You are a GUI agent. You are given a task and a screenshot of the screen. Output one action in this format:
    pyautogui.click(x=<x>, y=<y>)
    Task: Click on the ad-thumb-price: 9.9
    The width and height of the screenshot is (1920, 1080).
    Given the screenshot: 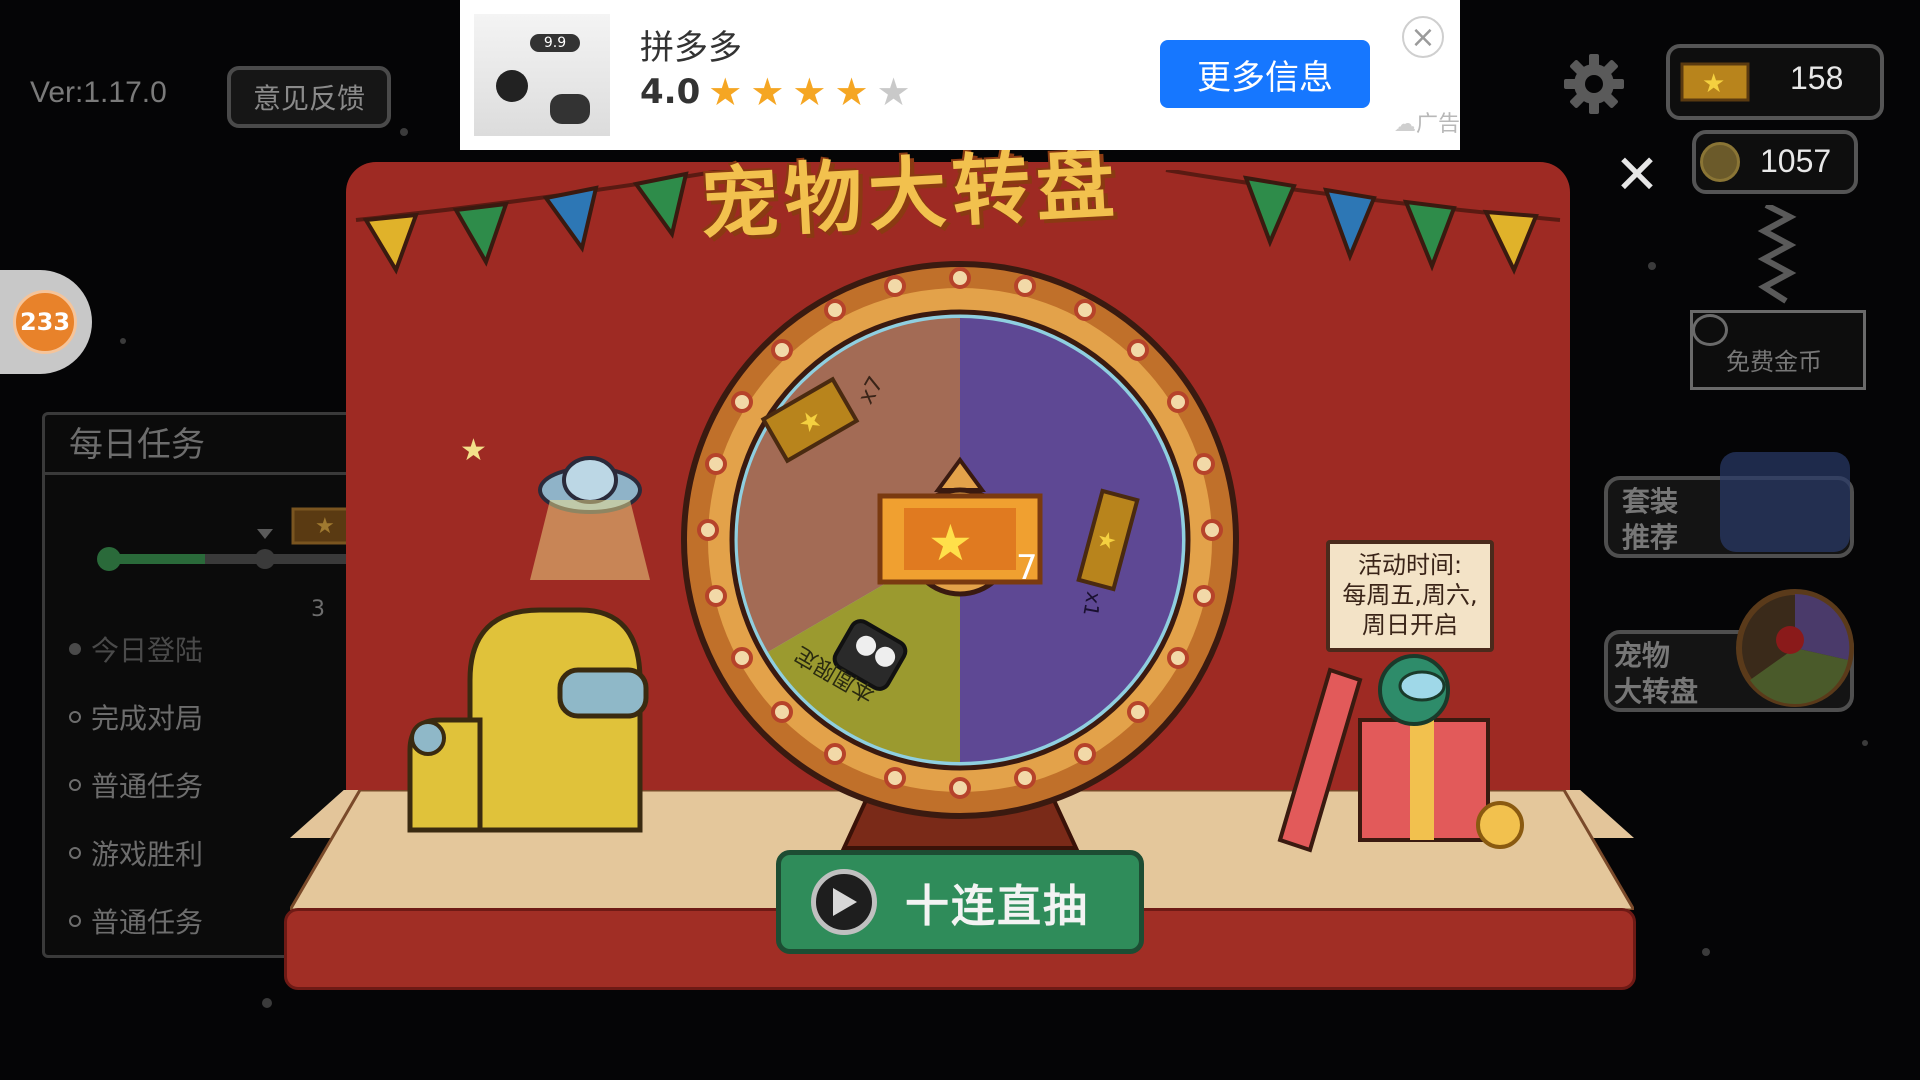 What is the action you would take?
    pyautogui.click(x=555, y=43)
    